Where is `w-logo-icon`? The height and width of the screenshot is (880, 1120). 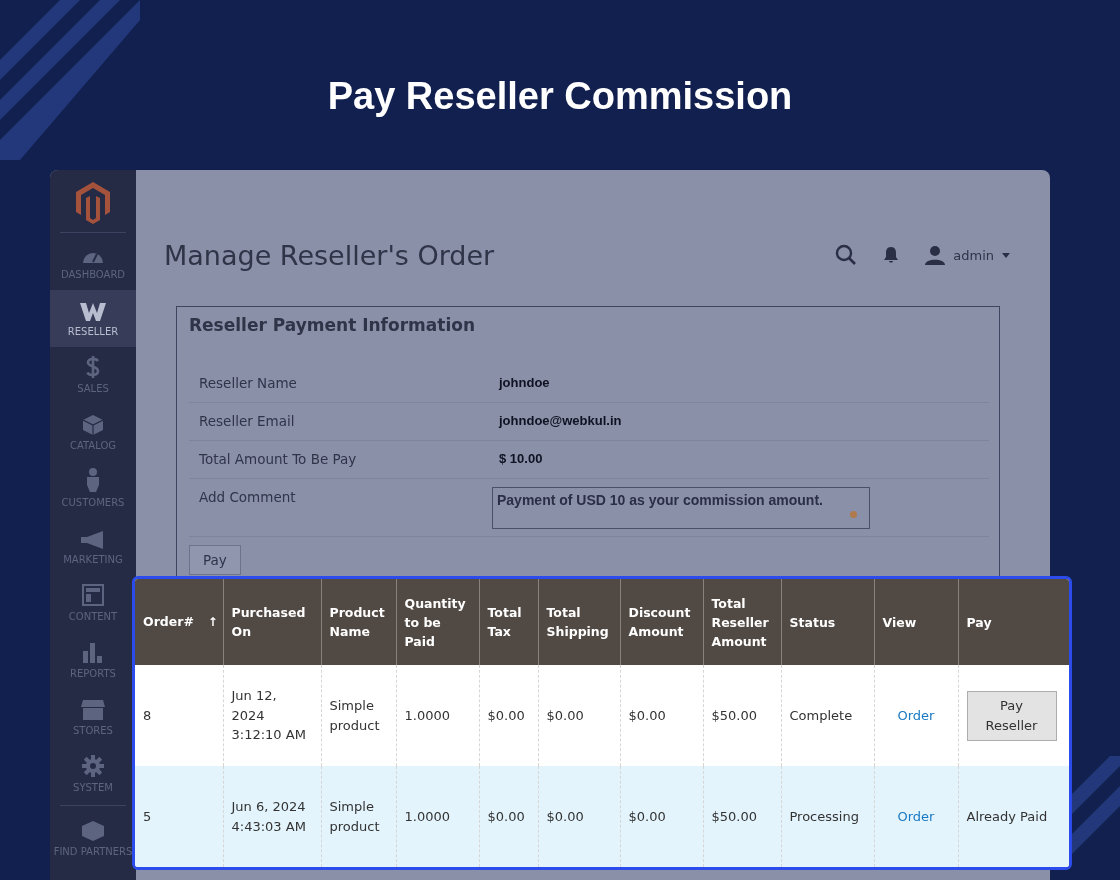 w-logo-icon is located at coordinates (93, 312).